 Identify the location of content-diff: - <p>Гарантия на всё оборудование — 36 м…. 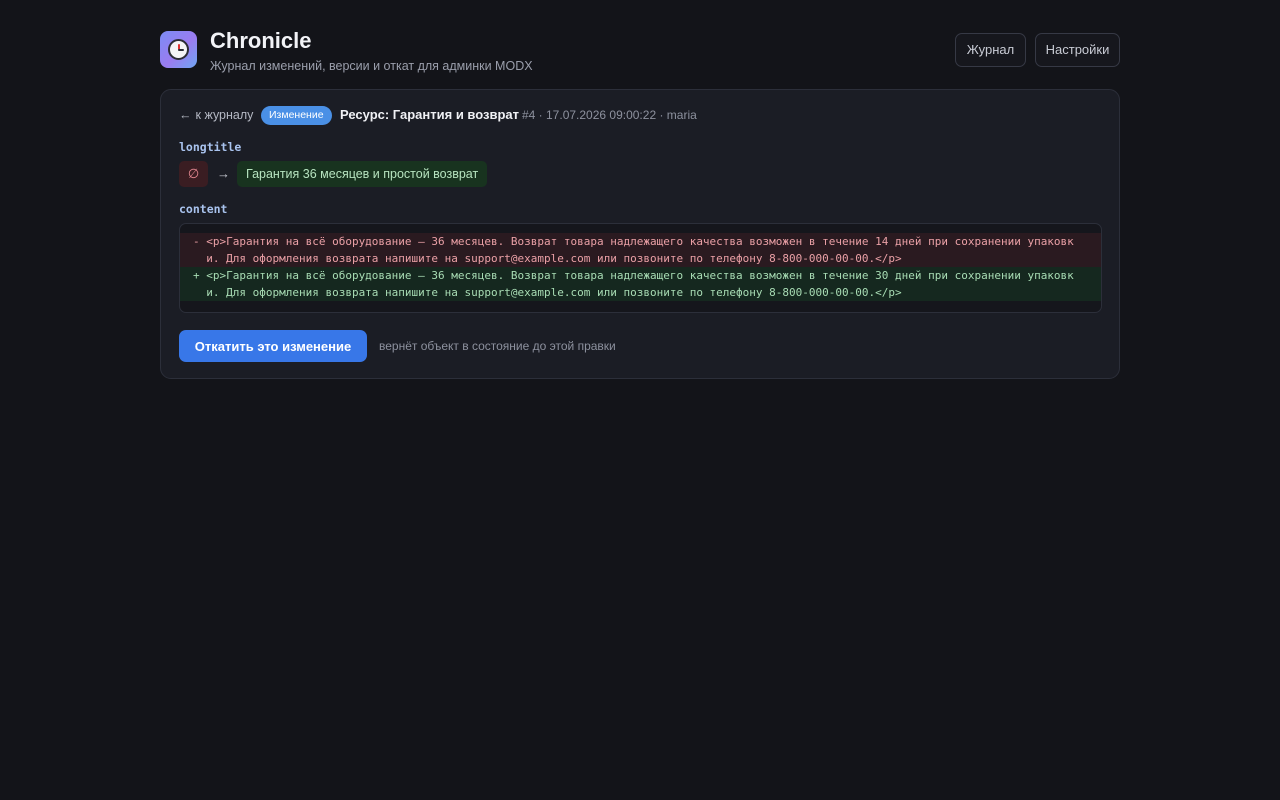
(640, 268).